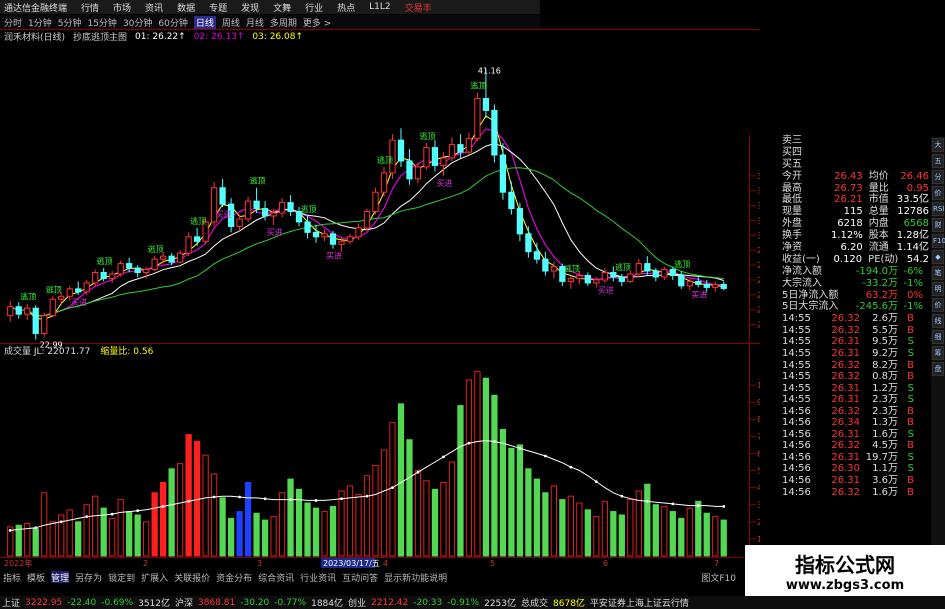  I want to click on bottom-tab: 模板, so click(36, 577).